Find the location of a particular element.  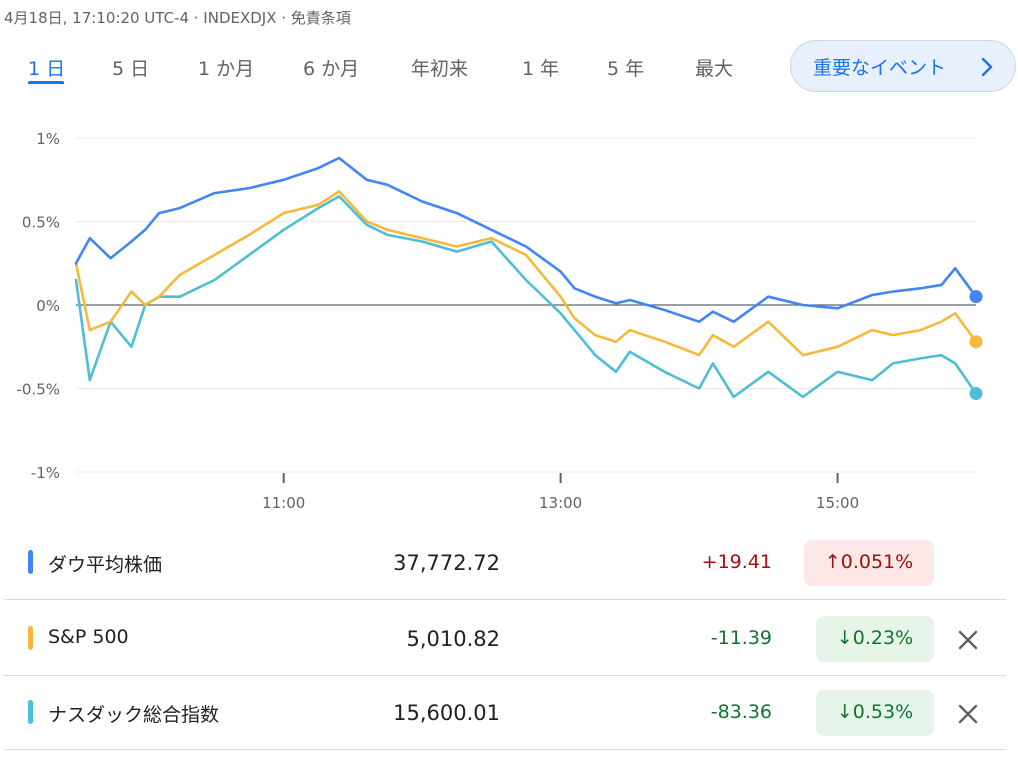

tab-5-days: 5 日 is located at coordinates (130, 67).